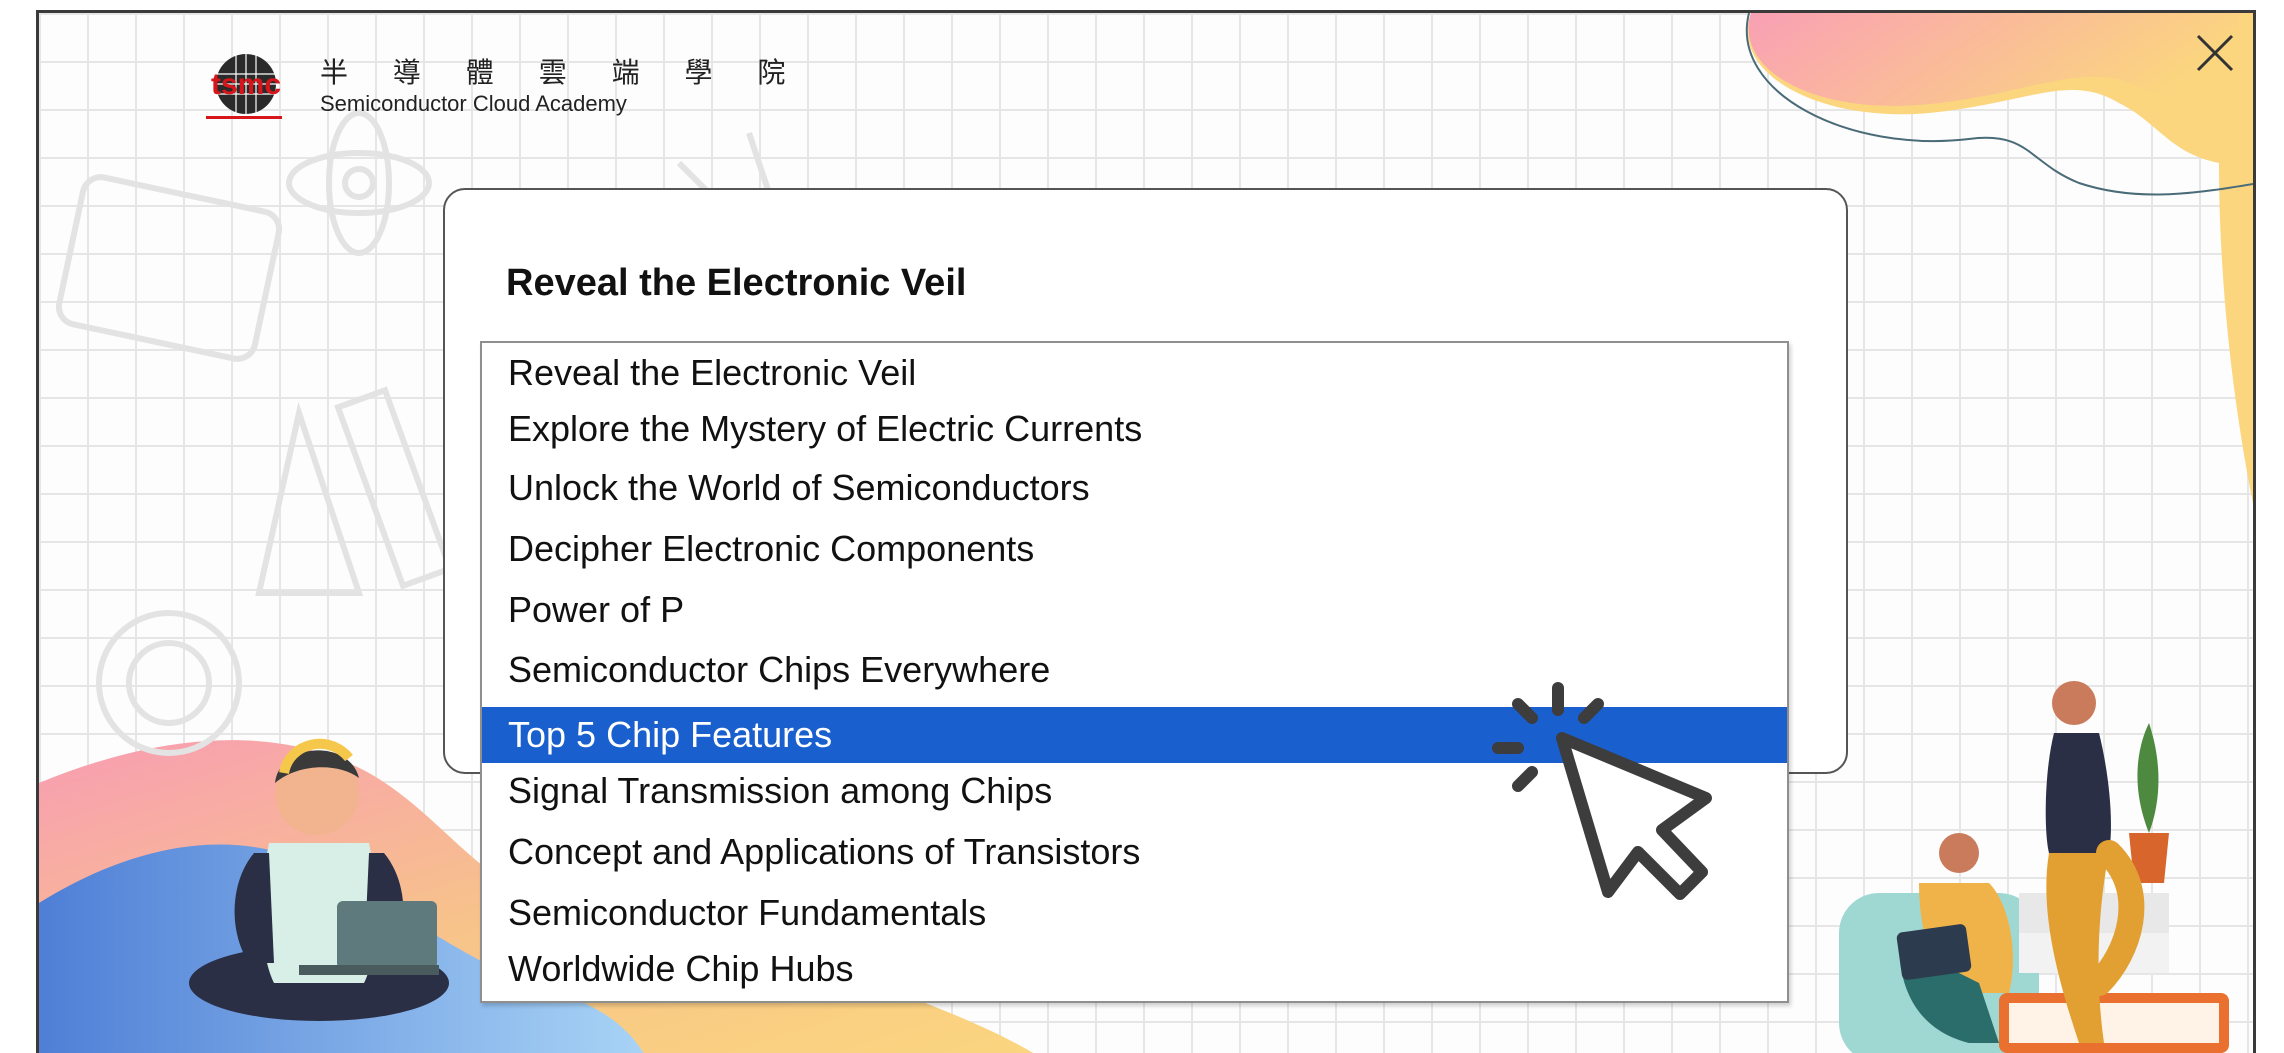  What do you see at coordinates (1134, 549) in the screenshot?
I see `dropdown-option: Decipher Electronic Components` at bounding box center [1134, 549].